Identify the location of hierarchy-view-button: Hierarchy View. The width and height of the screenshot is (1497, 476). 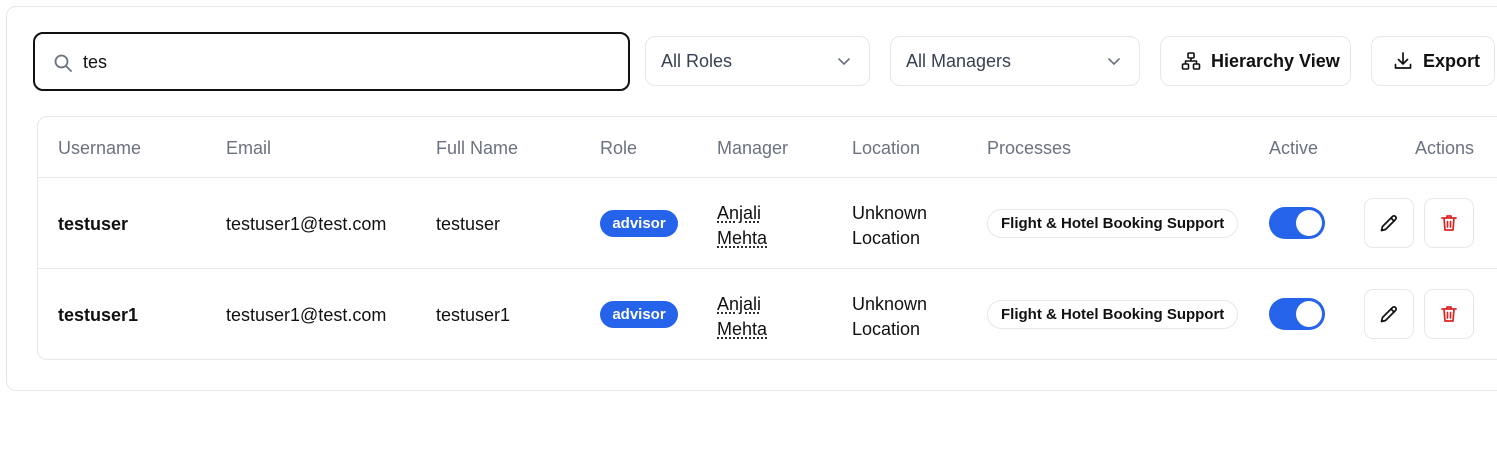
(1255, 61).